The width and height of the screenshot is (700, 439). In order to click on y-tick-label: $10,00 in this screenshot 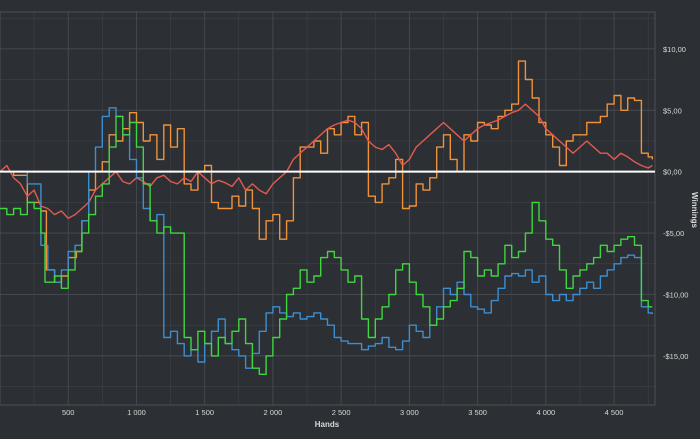, I will do `click(674, 49)`.